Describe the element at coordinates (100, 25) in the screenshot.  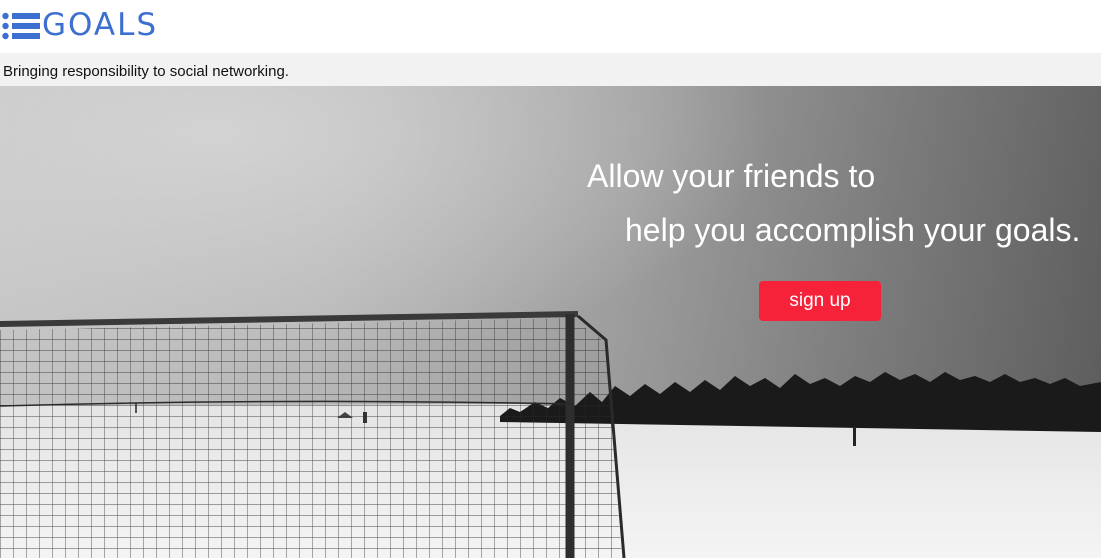
I see `logo-text: GOALS` at that location.